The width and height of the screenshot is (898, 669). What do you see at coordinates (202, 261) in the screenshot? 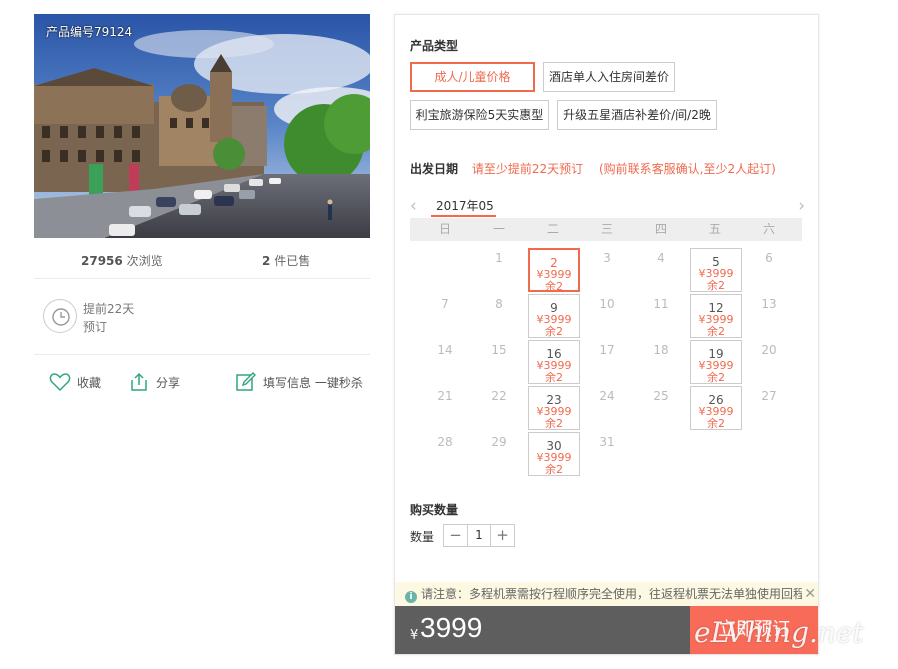
I see `stats-row: 27956 次浏览 2 件已售` at bounding box center [202, 261].